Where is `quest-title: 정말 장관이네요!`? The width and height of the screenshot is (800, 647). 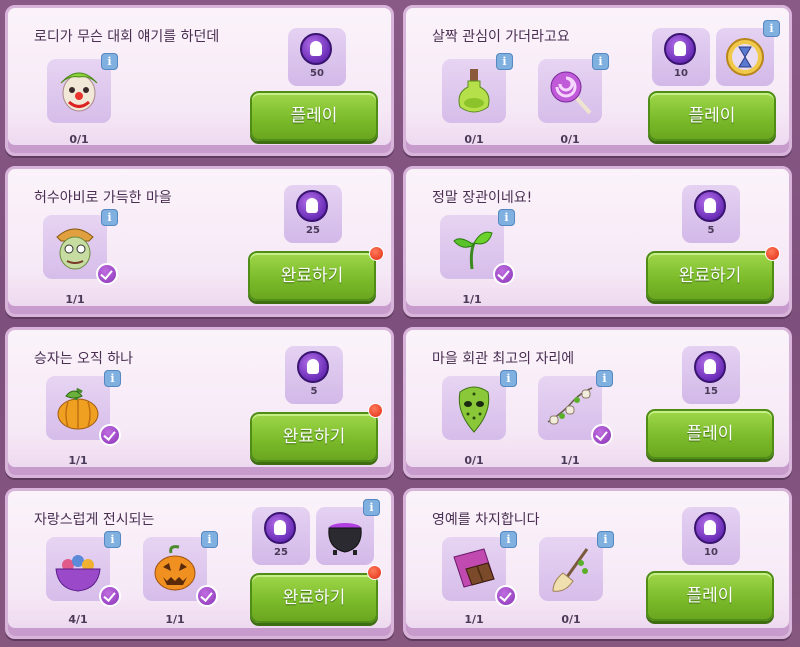
quest-title: 정말 장관이네요! is located at coordinates (482, 198).